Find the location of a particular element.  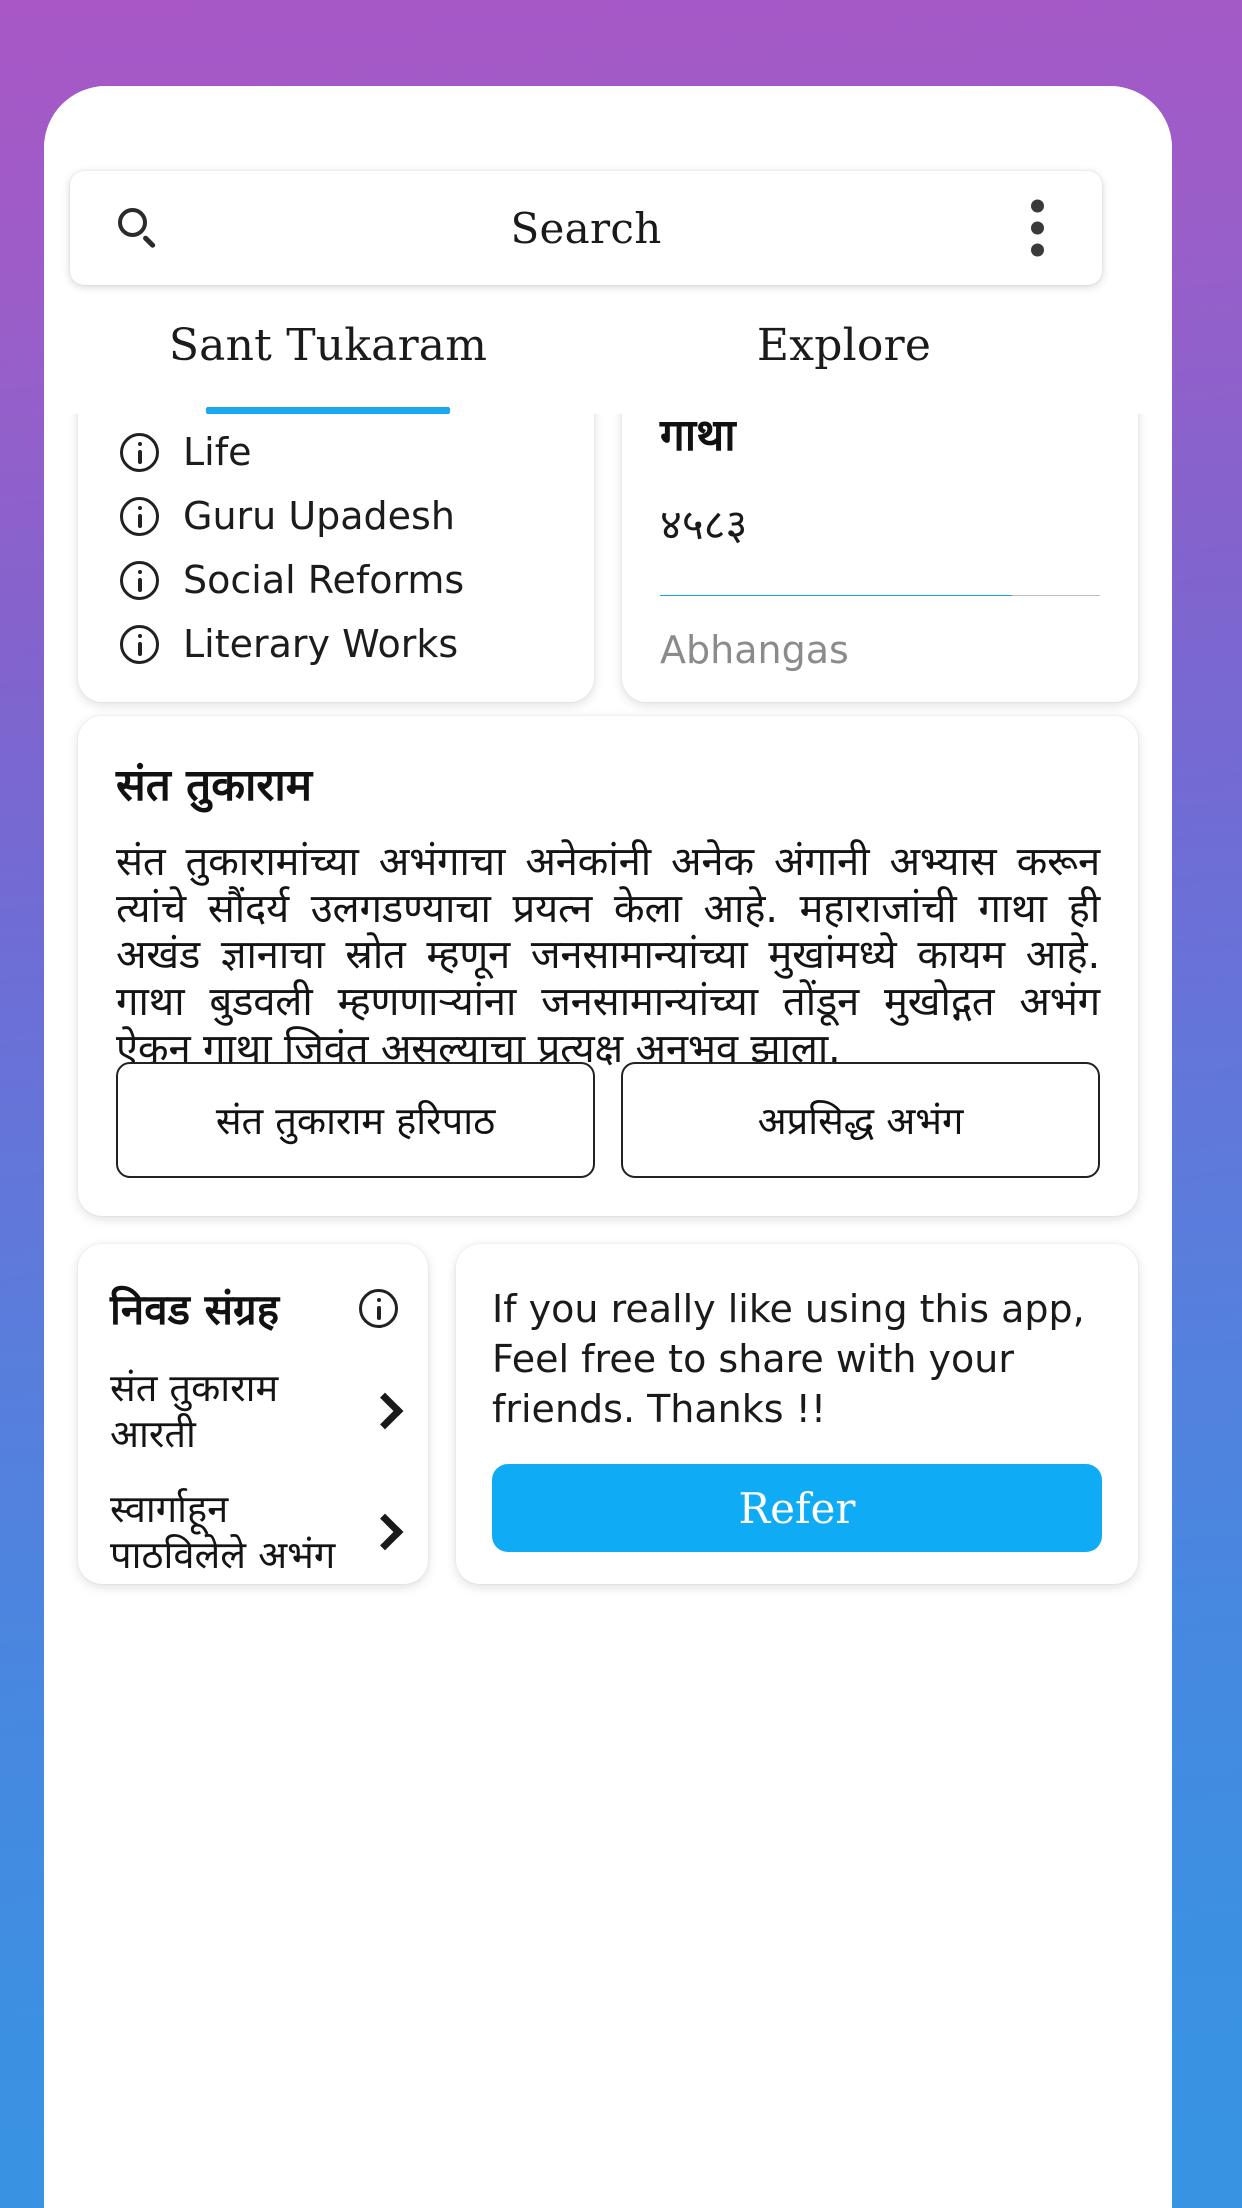

topic-item-literary-works: Literary Works is located at coordinates (336, 644).